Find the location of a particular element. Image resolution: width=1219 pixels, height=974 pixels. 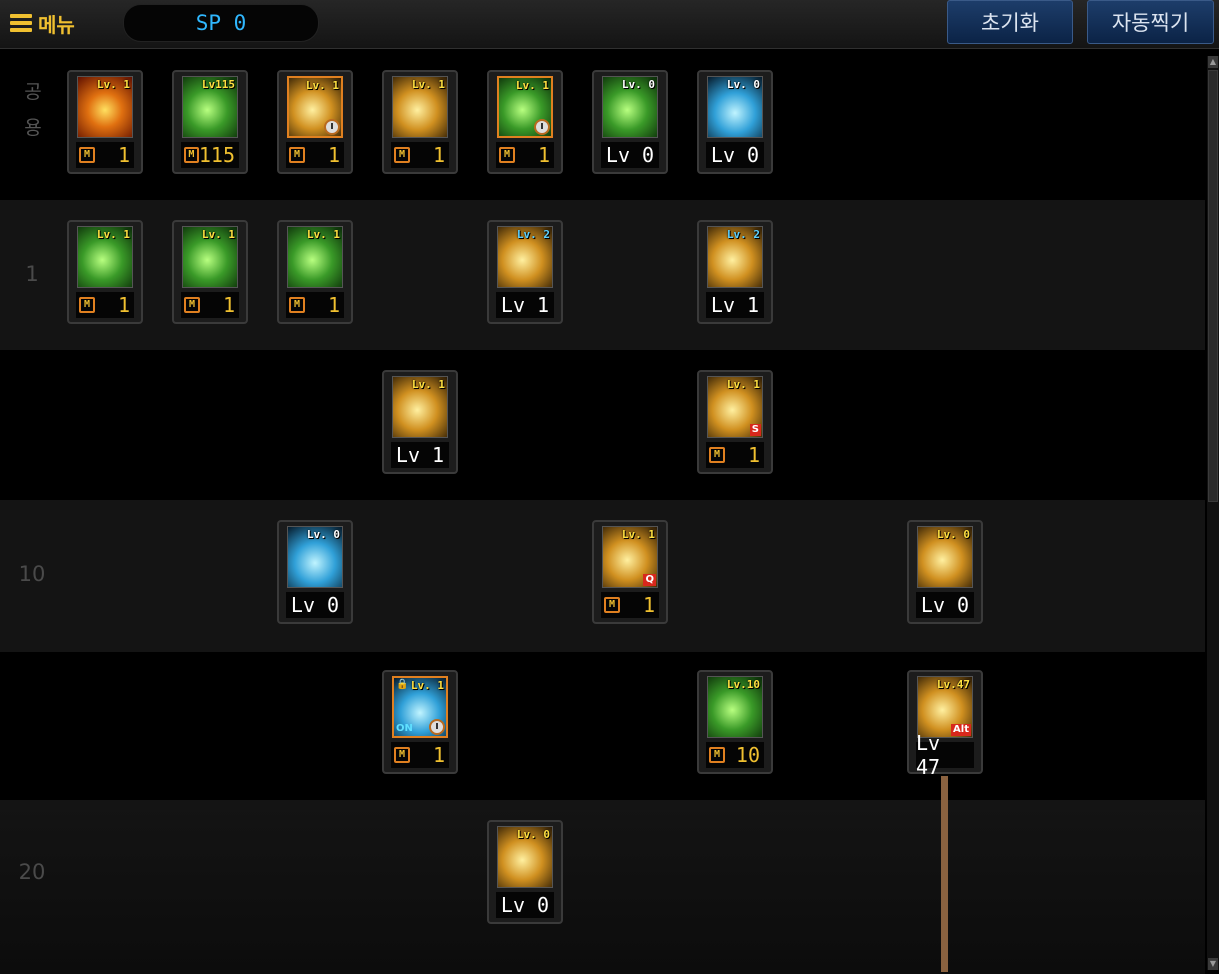

menu-button: 메뉴 is located at coordinates (42, 23).